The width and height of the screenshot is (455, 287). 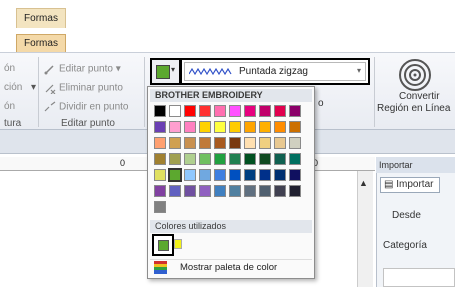 What do you see at coordinates (231, 226) in the screenshot?
I see `used-colors-header: Colores utilizados` at bounding box center [231, 226].